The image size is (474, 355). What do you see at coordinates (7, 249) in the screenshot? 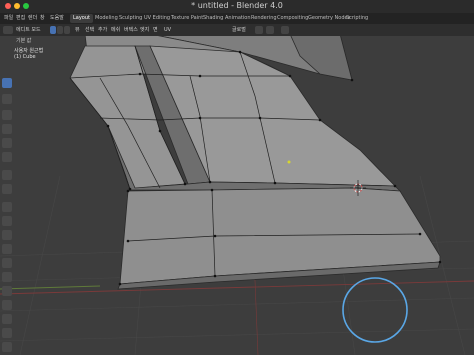
I see `loop-cut-tool-icon` at bounding box center [7, 249].